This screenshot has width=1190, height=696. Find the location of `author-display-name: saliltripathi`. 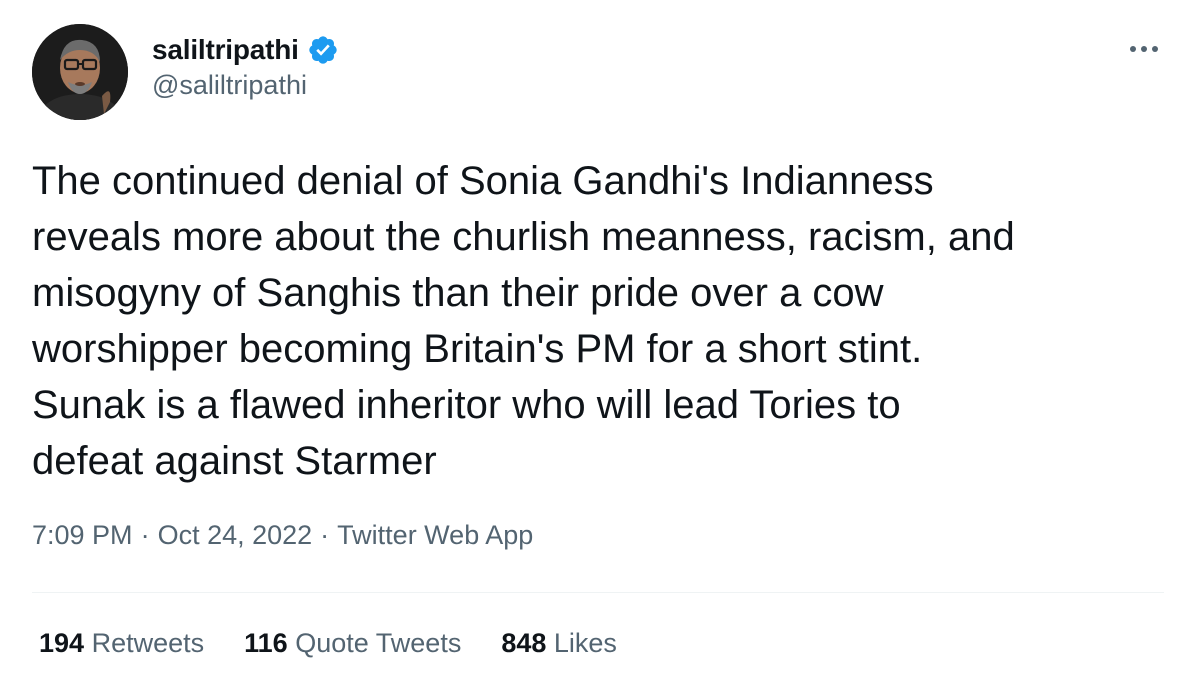

author-display-name: saliltripathi is located at coordinates (225, 50).